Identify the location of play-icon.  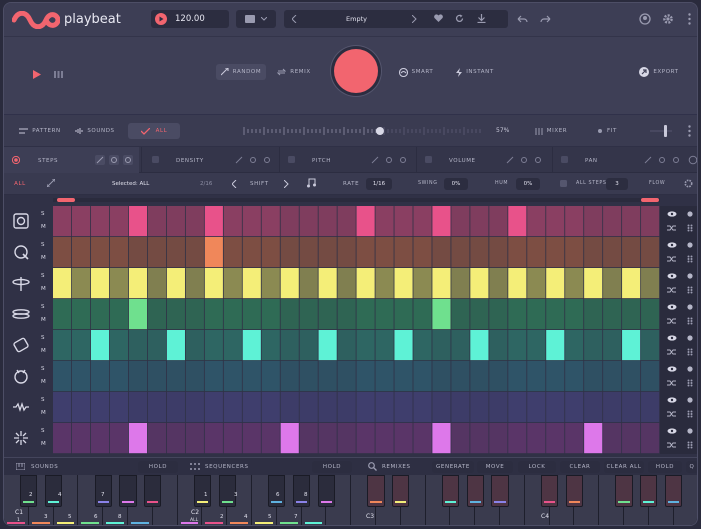
(37, 74).